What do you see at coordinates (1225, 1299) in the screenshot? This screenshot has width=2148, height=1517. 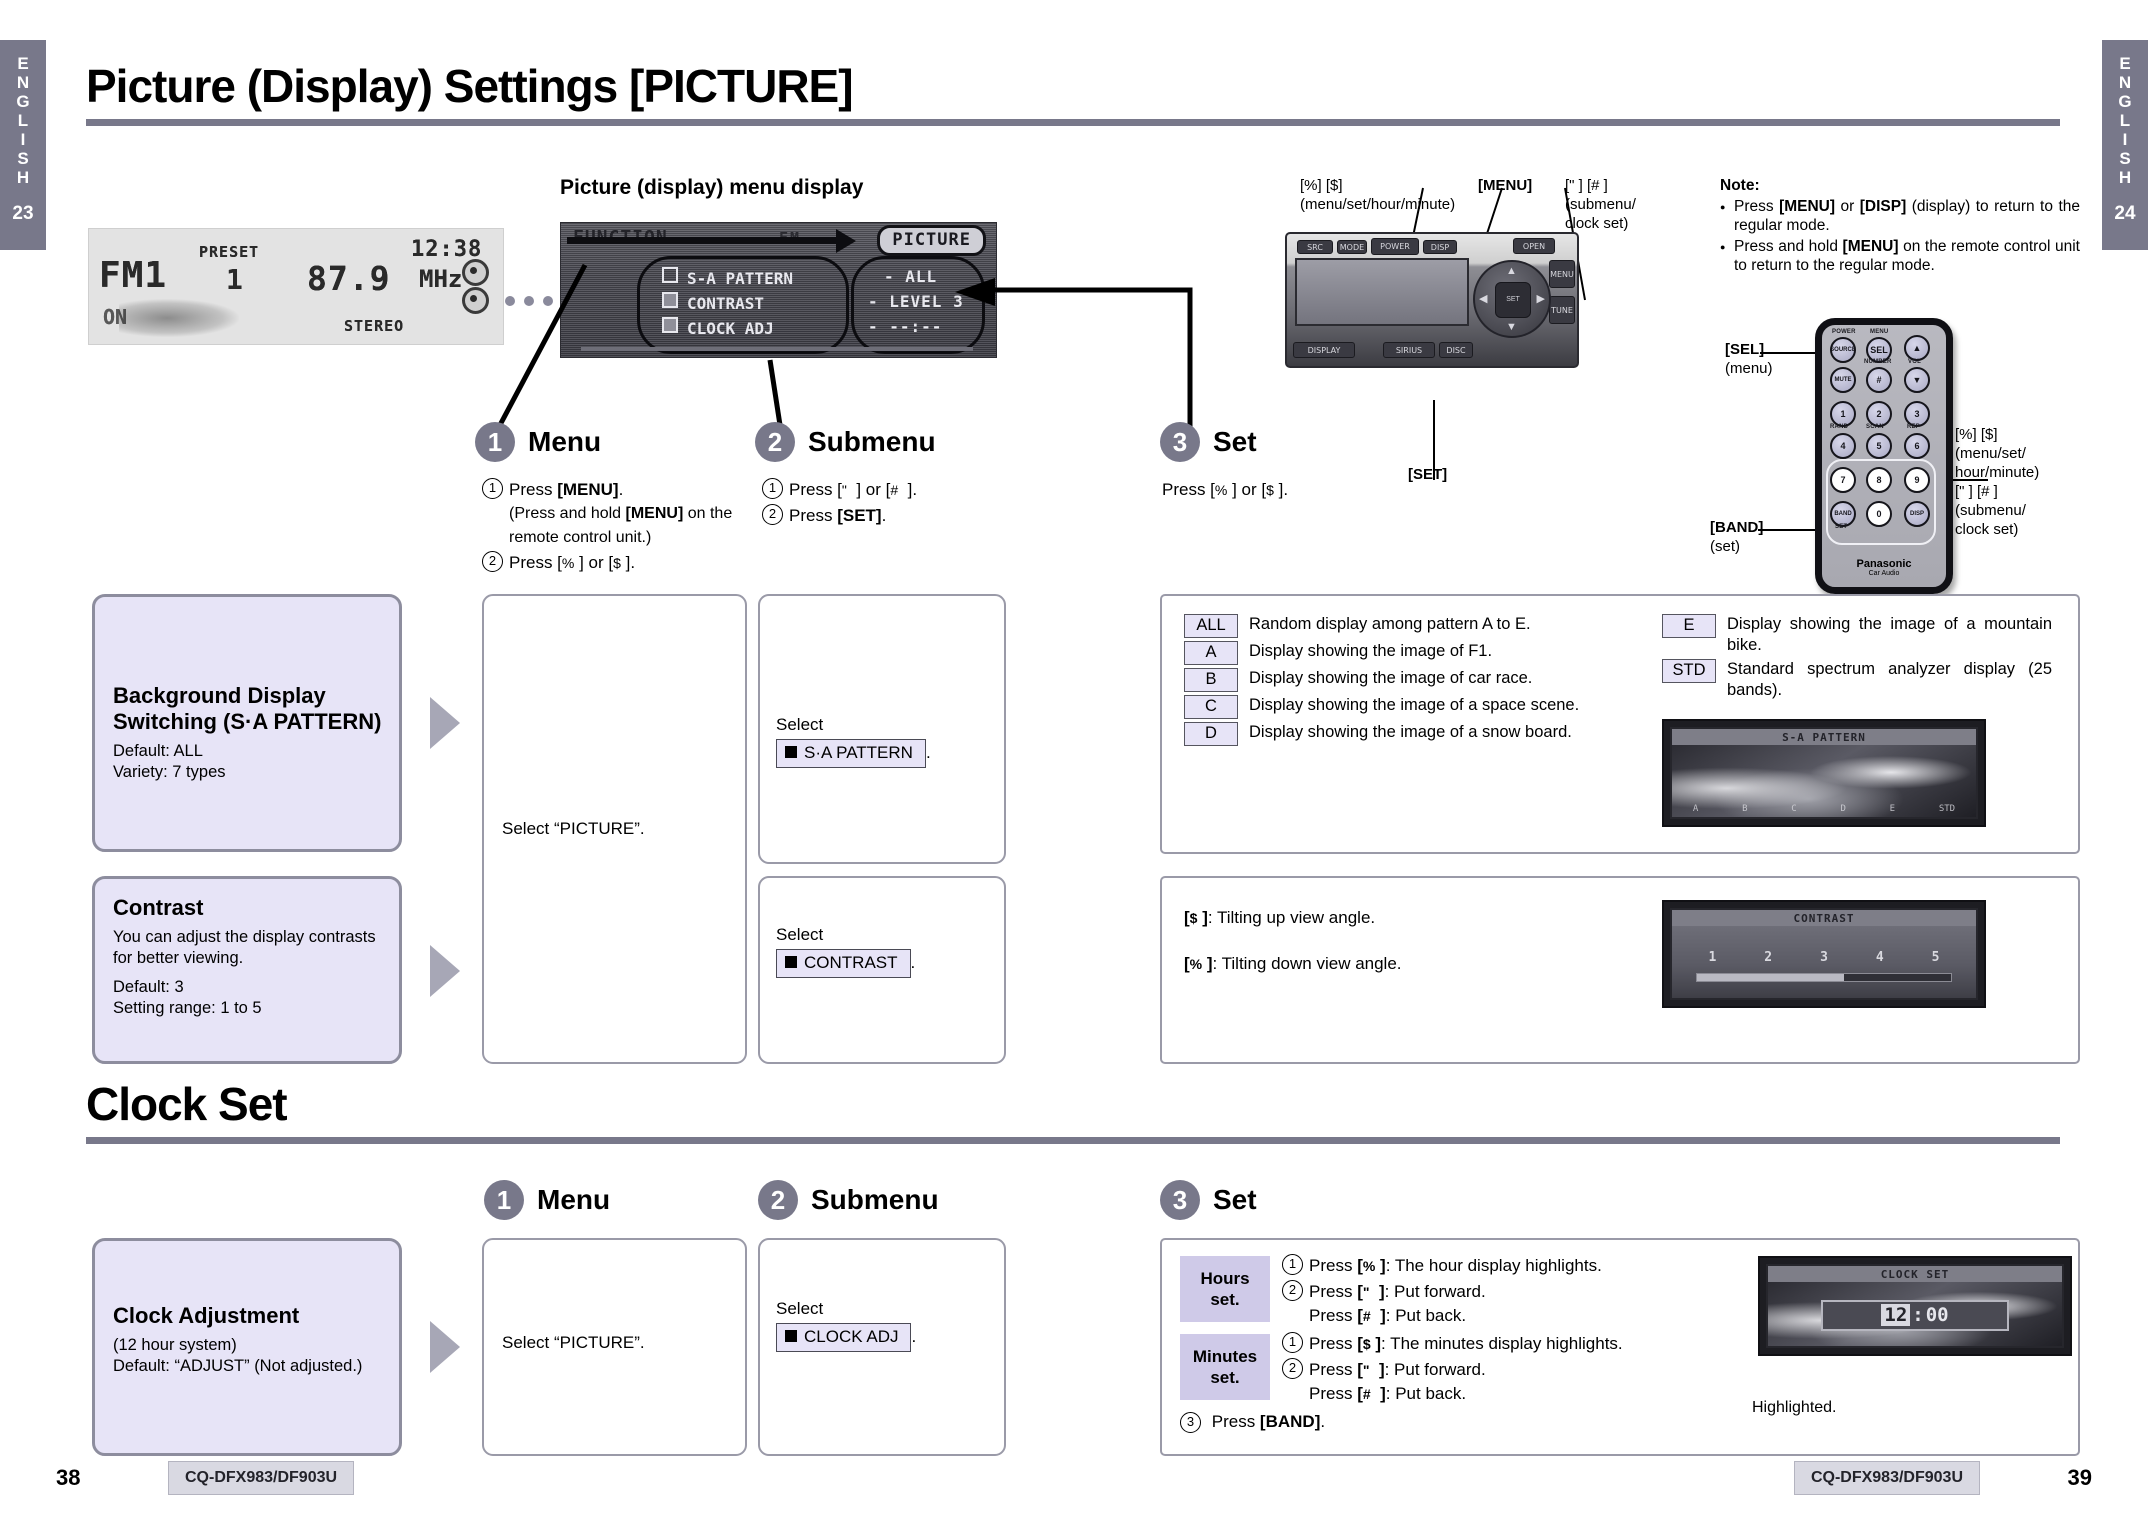 I see `clock-hours-badge-l2: set.` at bounding box center [1225, 1299].